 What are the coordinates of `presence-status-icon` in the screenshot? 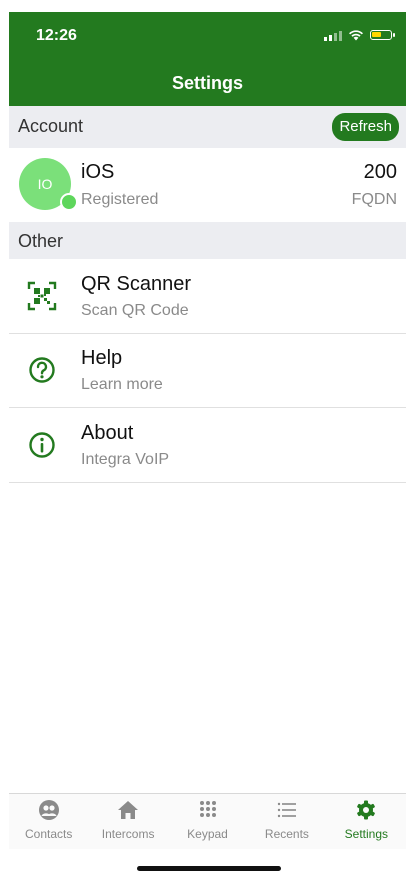 It's located at (69, 202).